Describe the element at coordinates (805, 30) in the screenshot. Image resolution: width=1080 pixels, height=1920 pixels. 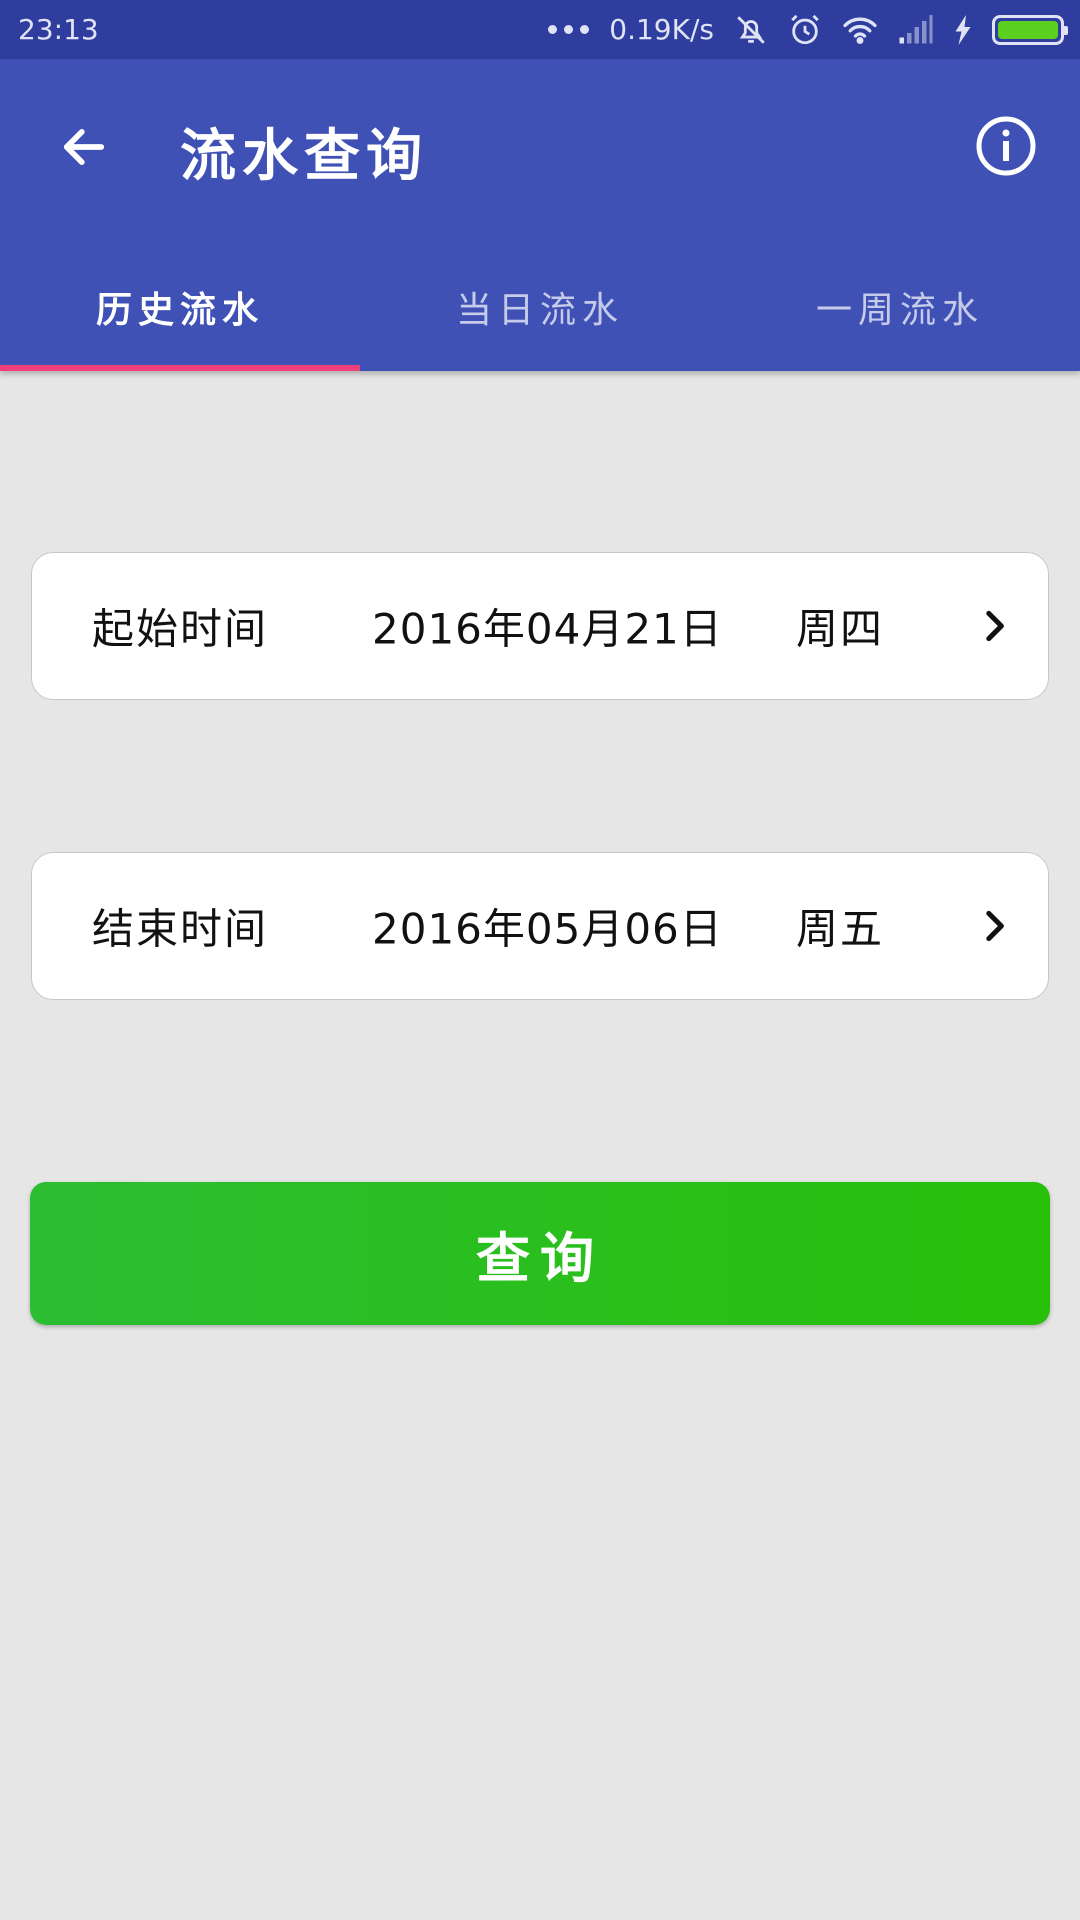
I see `alarm-icon` at that location.